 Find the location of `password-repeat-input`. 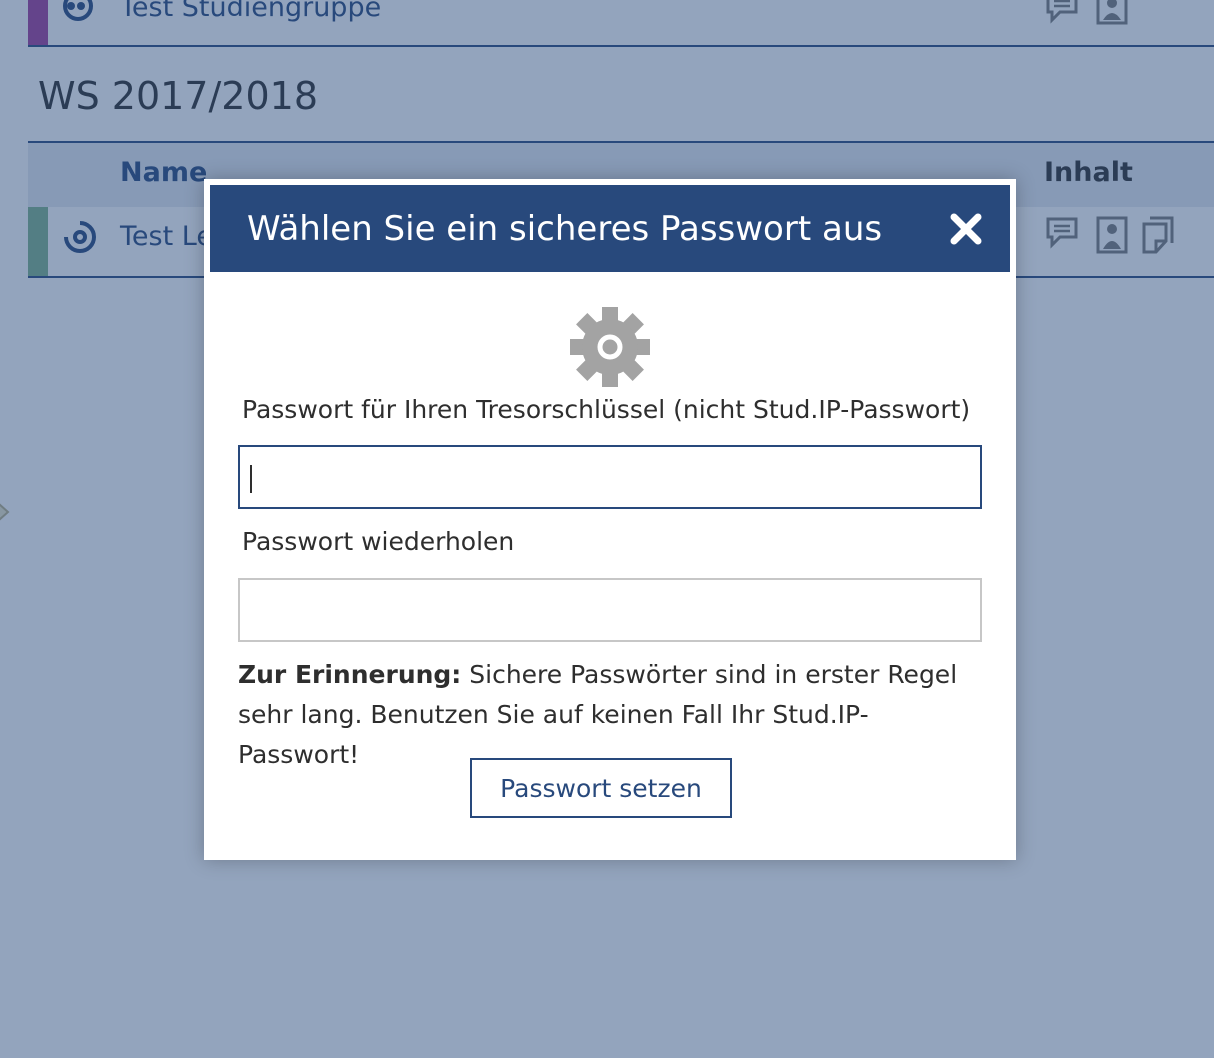

password-repeat-input is located at coordinates (610, 610).